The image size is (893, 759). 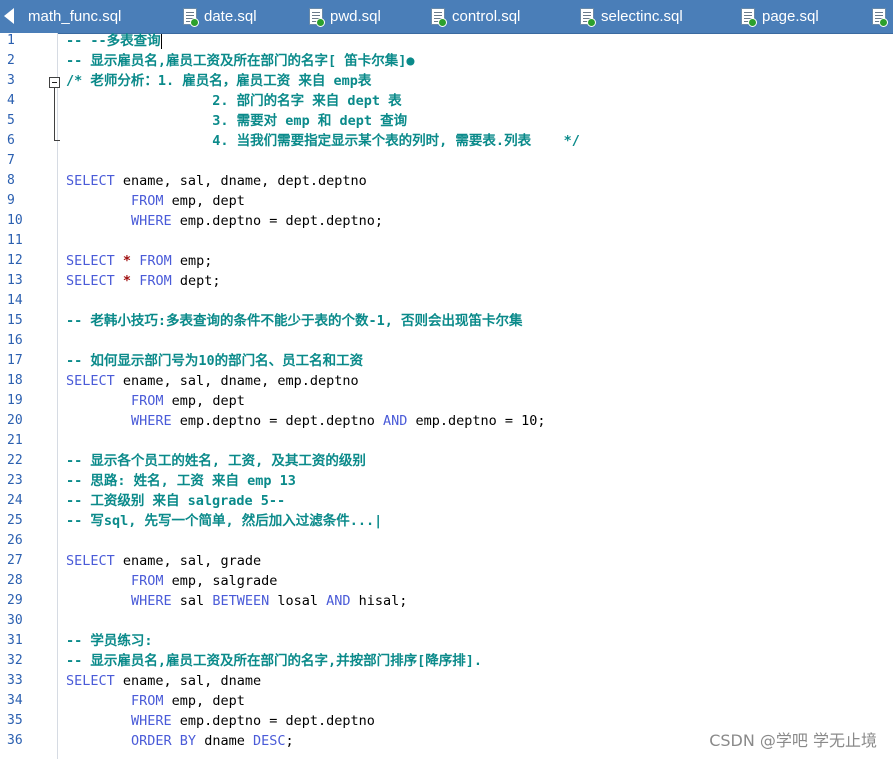 What do you see at coordinates (219, 81) in the screenshot?
I see `comment-text: /* 老师分析：1. 雇员名，雇员工资 来自 emp表` at bounding box center [219, 81].